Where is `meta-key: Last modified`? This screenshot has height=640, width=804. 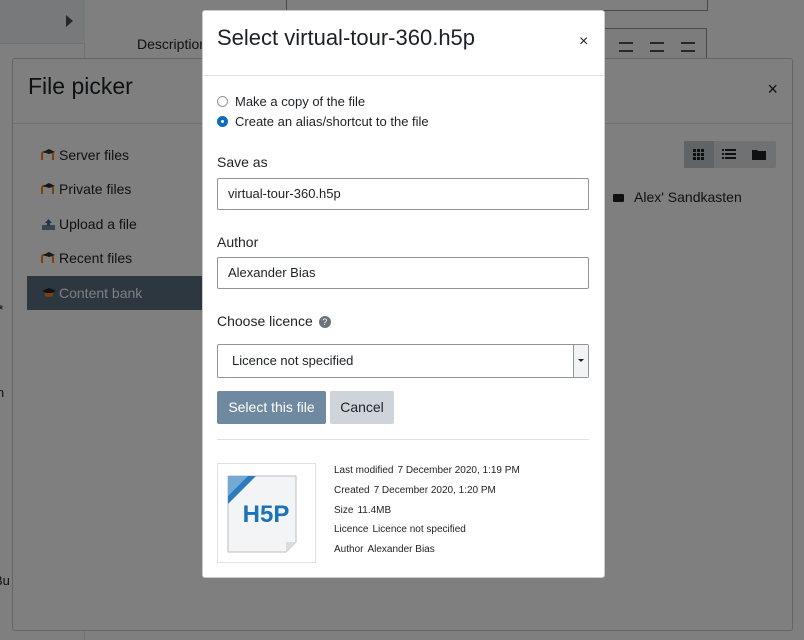 meta-key: Last modified is located at coordinates (364, 470).